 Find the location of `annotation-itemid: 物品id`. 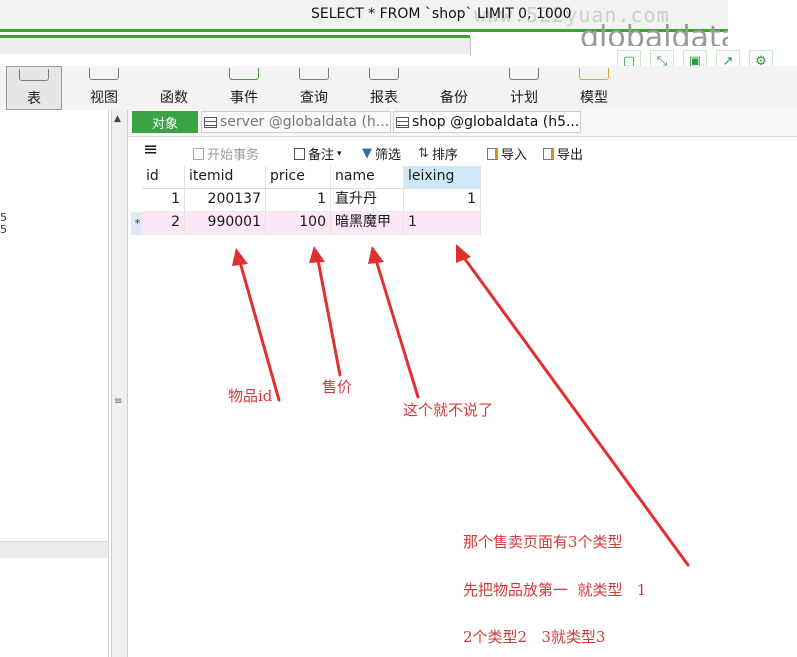

annotation-itemid: 物品id is located at coordinates (250, 396).